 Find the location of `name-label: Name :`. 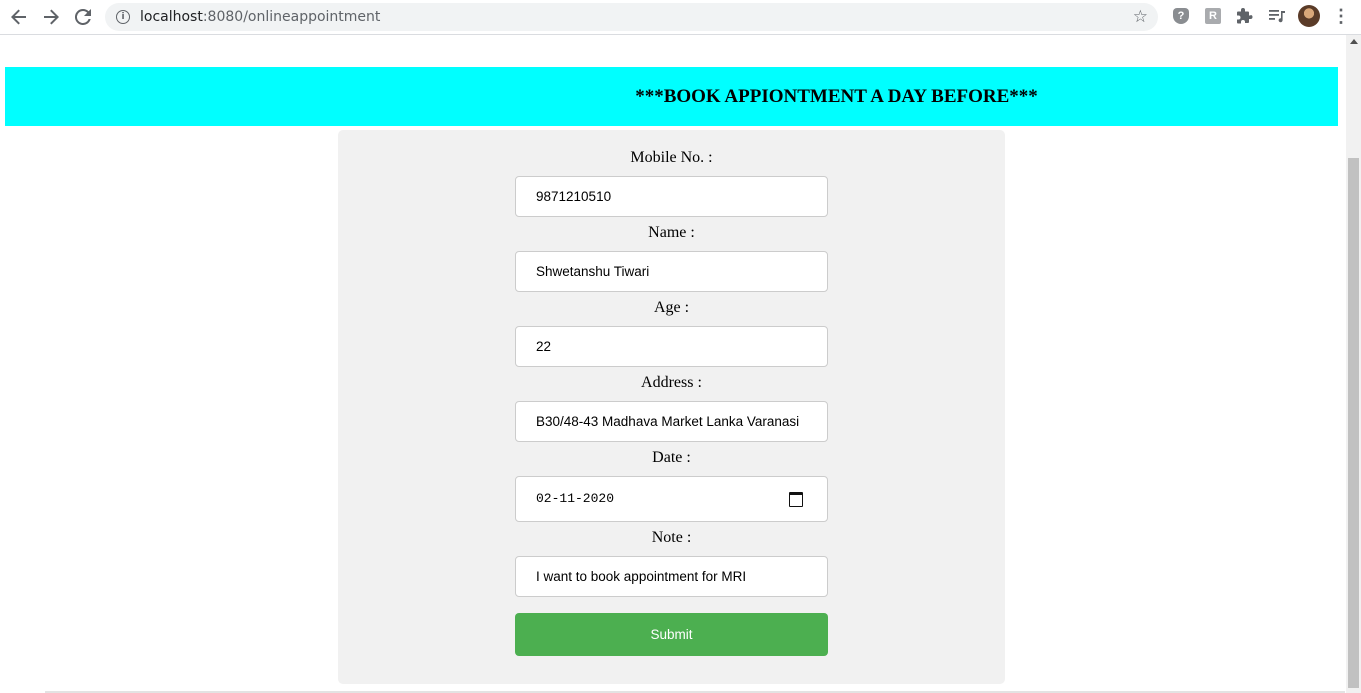

name-label: Name : is located at coordinates (671, 232).